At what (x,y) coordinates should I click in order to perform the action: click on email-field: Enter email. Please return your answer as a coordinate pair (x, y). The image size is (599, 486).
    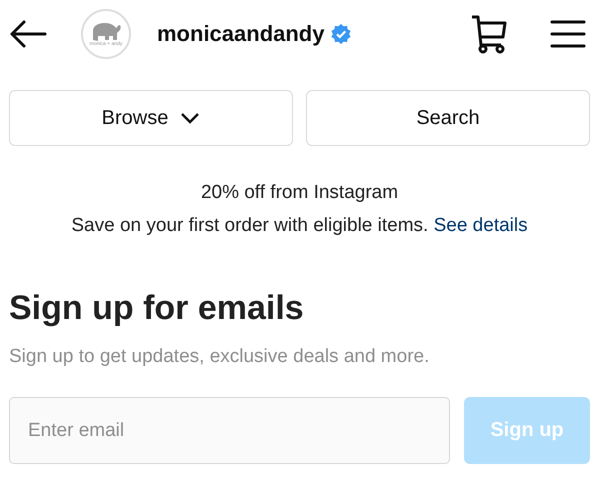
    Looking at the image, I should click on (229, 430).